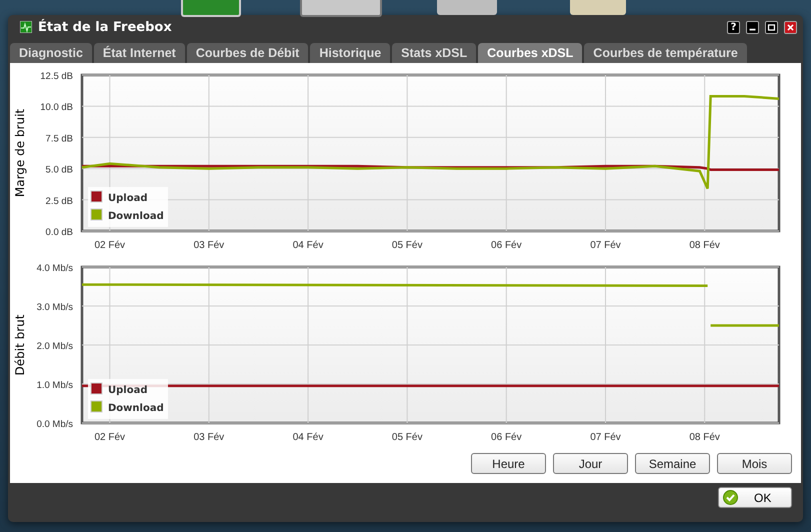  Describe the element at coordinates (754, 463) in the screenshot. I see `range-button: Mois` at that location.